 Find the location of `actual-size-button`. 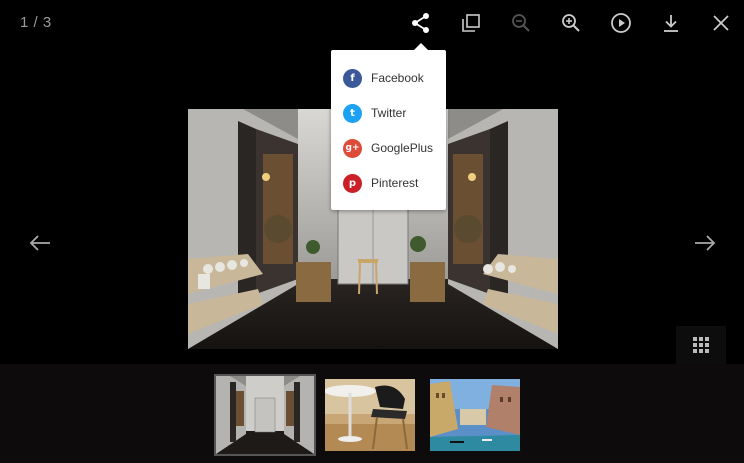

actual-size-button is located at coordinates (471, 23).